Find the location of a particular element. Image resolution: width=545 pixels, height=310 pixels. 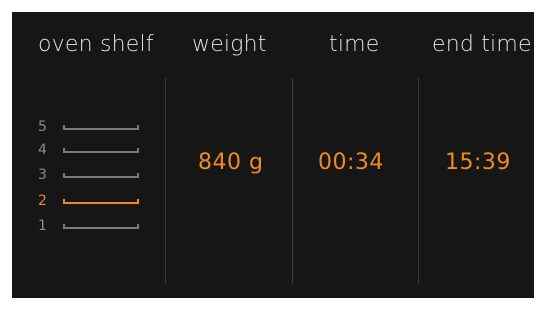

shelf-level-5: 5 is located at coordinates (93, 127).